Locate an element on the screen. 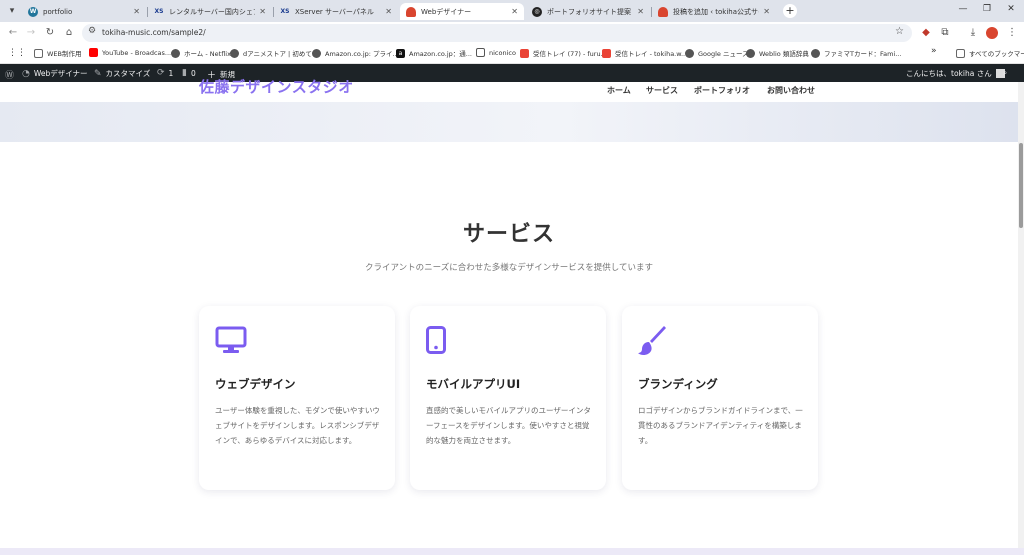  close-window-icon: ✕ is located at coordinates (1011, 9).